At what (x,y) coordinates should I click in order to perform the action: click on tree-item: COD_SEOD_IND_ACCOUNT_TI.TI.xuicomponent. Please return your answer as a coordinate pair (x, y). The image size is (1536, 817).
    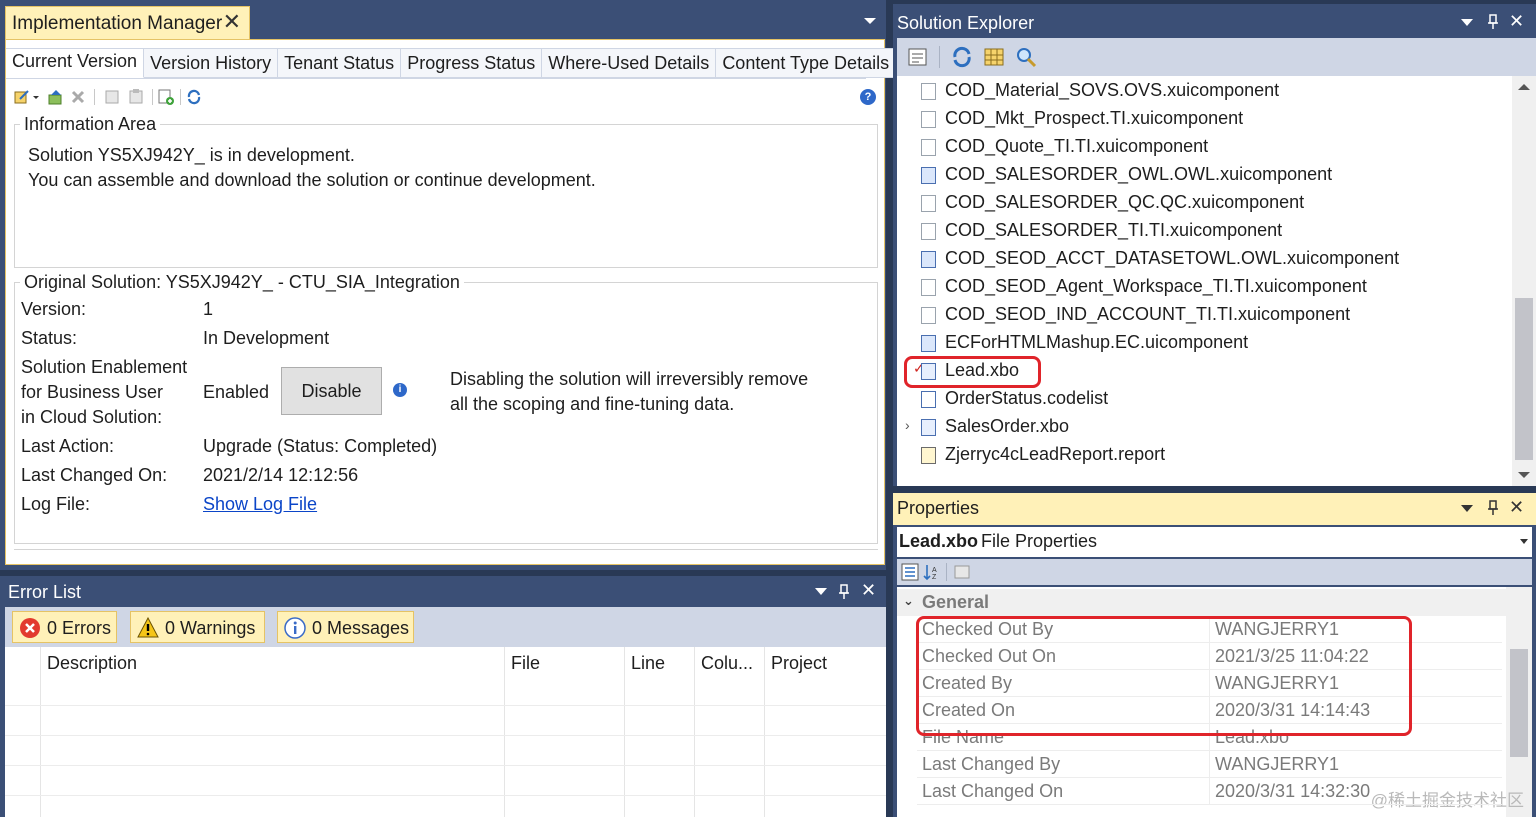
    Looking at the image, I should click on (1202, 315).